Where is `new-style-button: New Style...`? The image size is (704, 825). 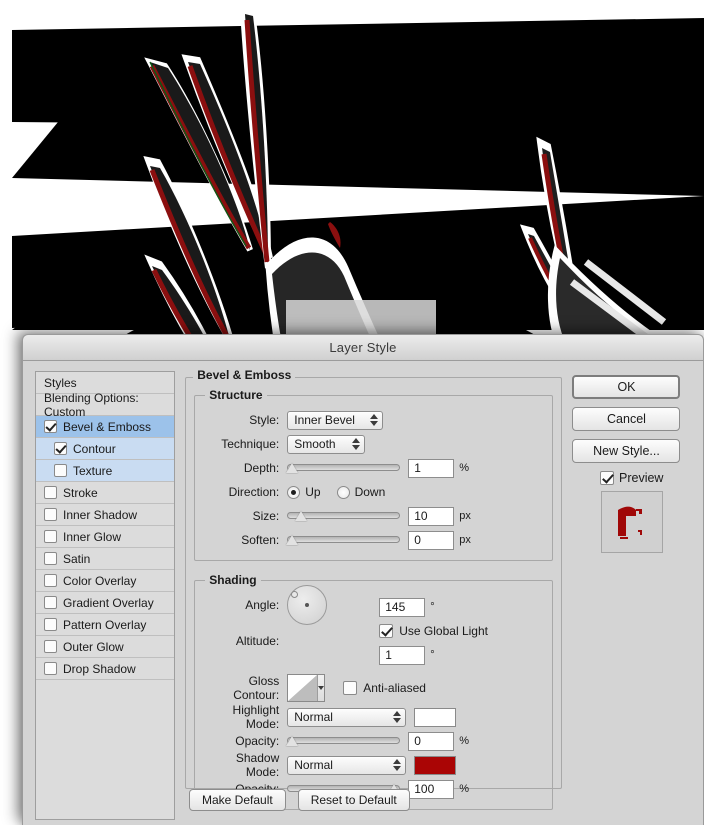
new-style-button: New Style... is located at coordinates (626, 451).